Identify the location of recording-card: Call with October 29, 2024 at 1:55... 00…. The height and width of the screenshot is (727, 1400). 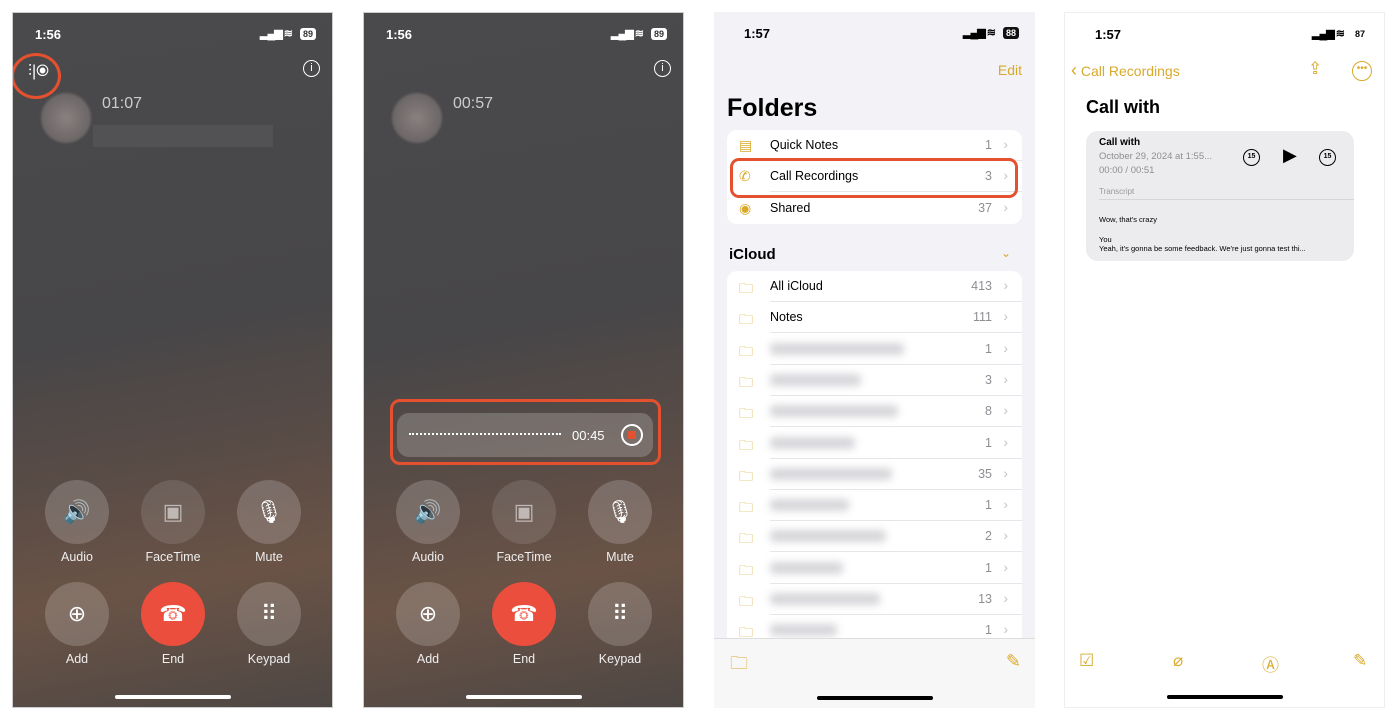
(1220, 196).